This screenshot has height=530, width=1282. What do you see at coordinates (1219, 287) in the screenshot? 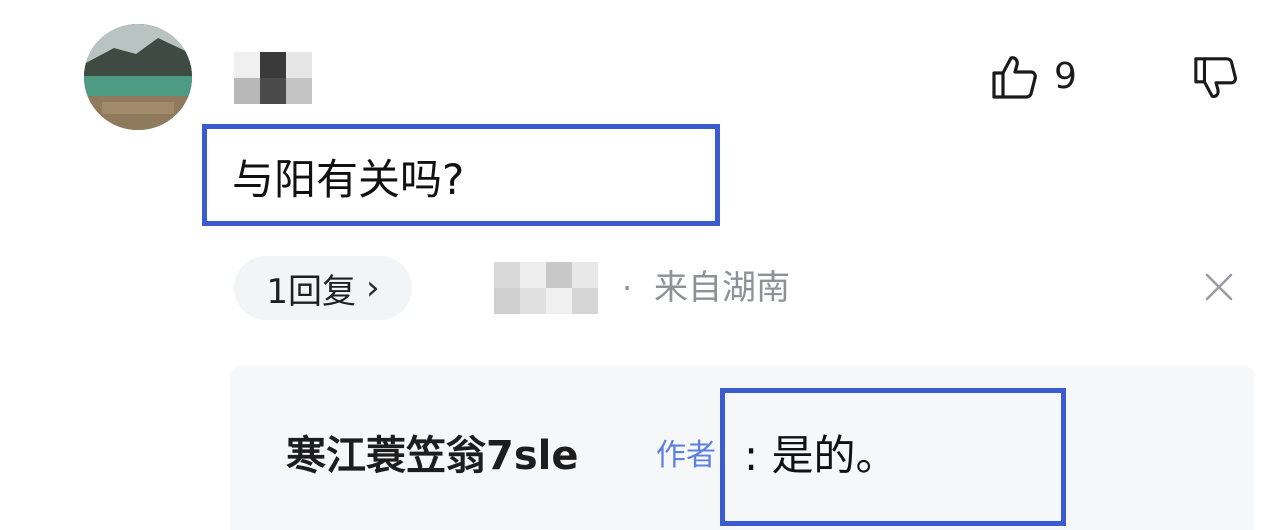
I see `close-icon` at bounding box center [1219, 287].